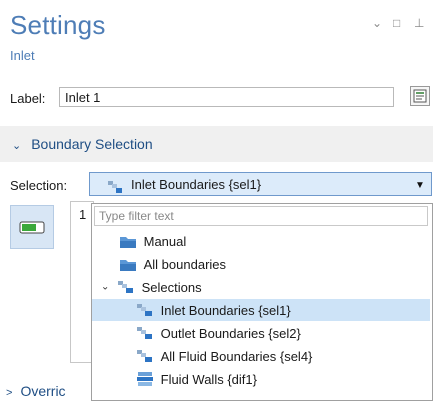  What do you see at coordinates (92, 144) in the screenshot?
I see `section-title: Boundary Selection` at bounding box center [92, 144].